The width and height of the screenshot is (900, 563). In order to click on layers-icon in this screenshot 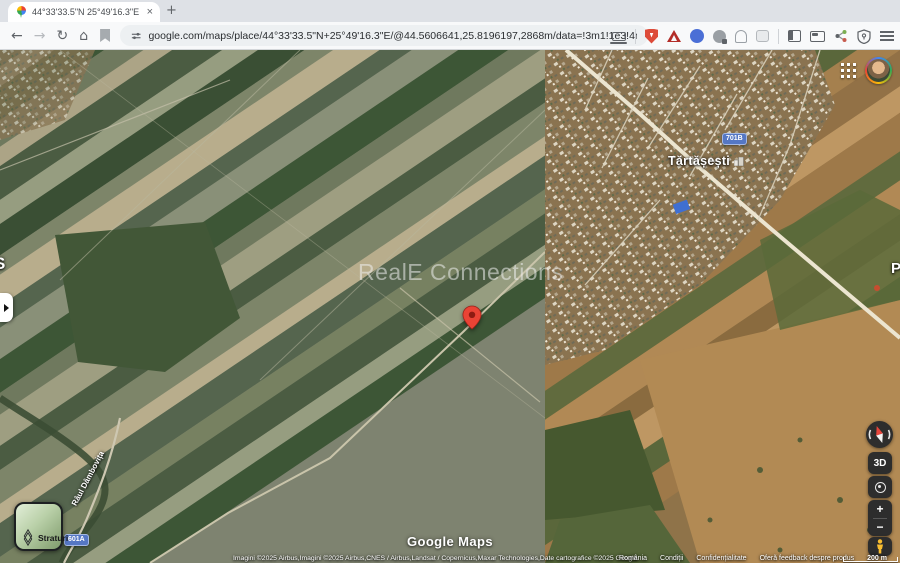, I will do `click(28, 537)`.